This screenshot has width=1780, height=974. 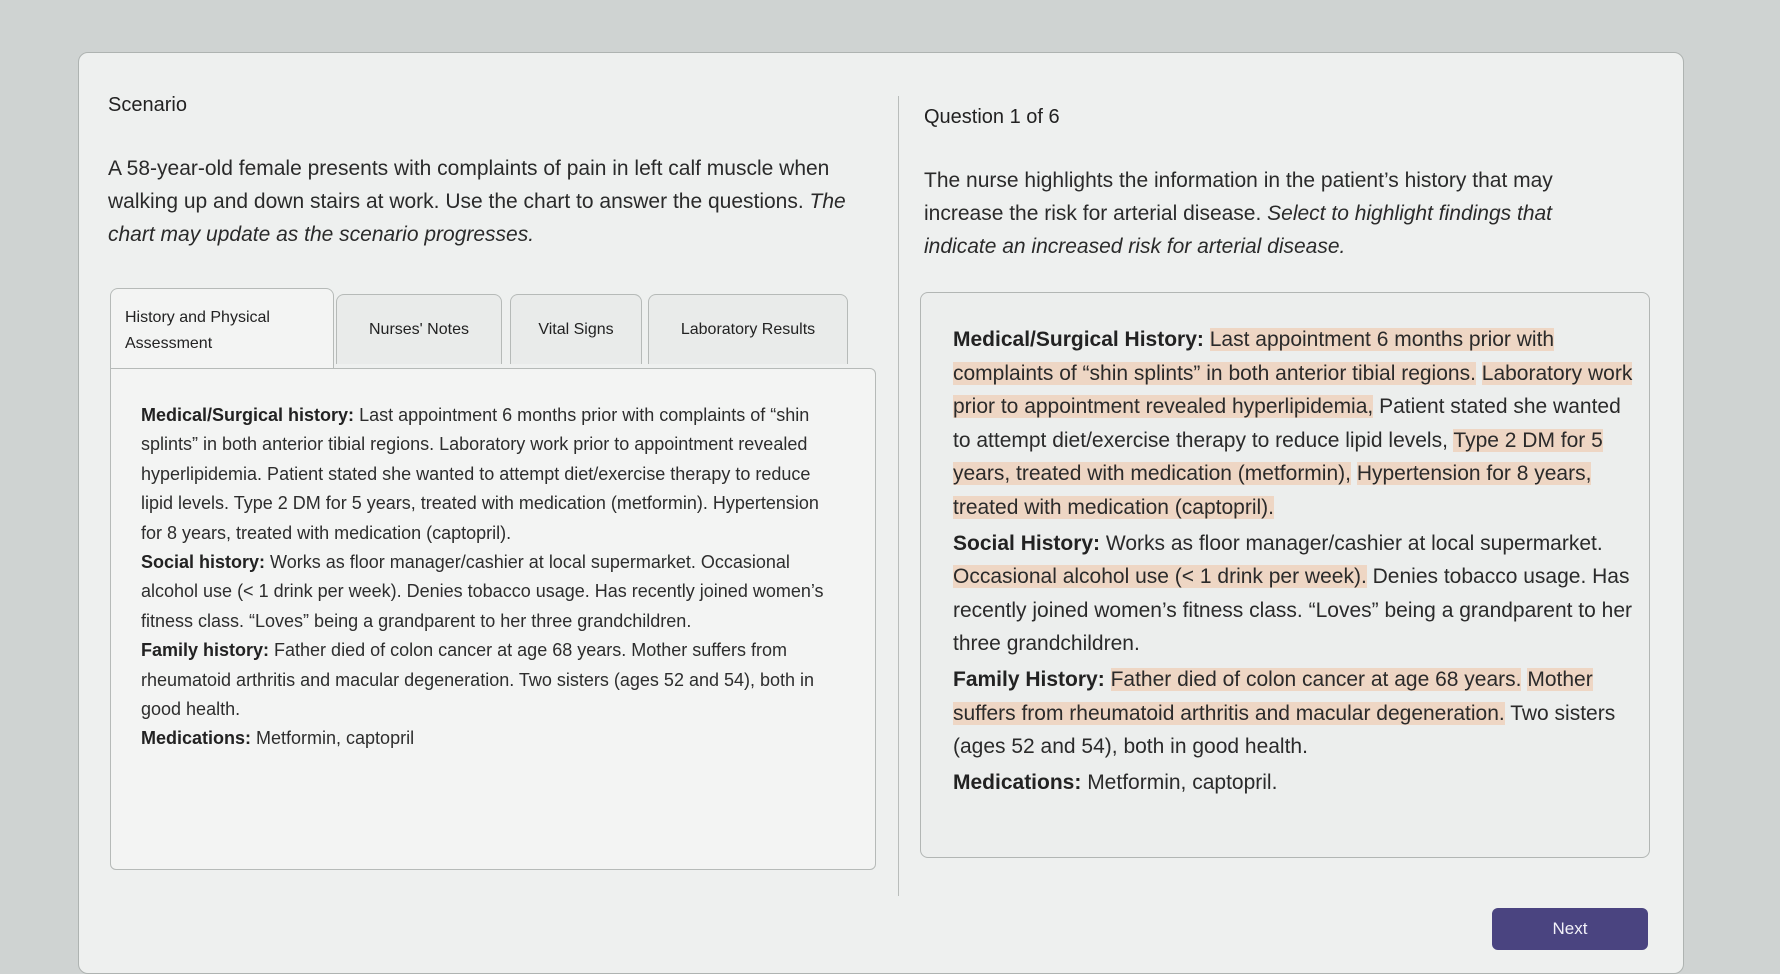 I want to click on answer-med-heading: Medical/Surgical History:, so click(x=1078, y=339).